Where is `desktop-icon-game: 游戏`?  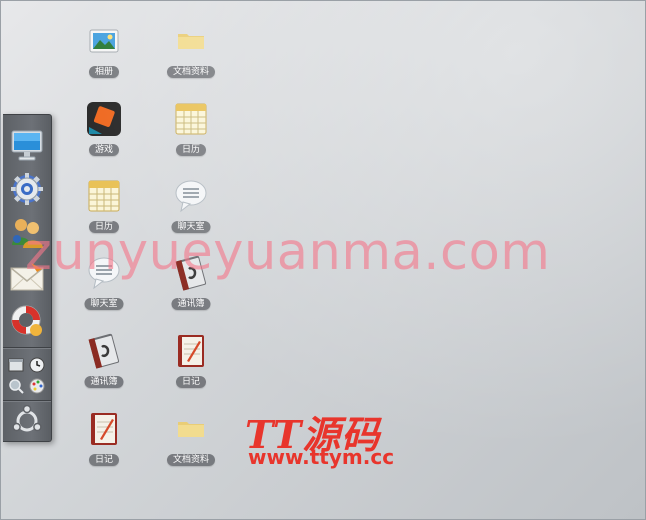
desktop-icon-game: 游戏 is located at coordinates (104, 139).